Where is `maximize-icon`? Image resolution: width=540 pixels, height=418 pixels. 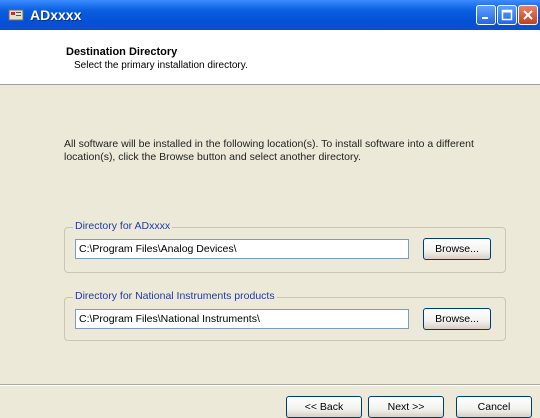
maximize-icon is located at coordinates (507, 15).